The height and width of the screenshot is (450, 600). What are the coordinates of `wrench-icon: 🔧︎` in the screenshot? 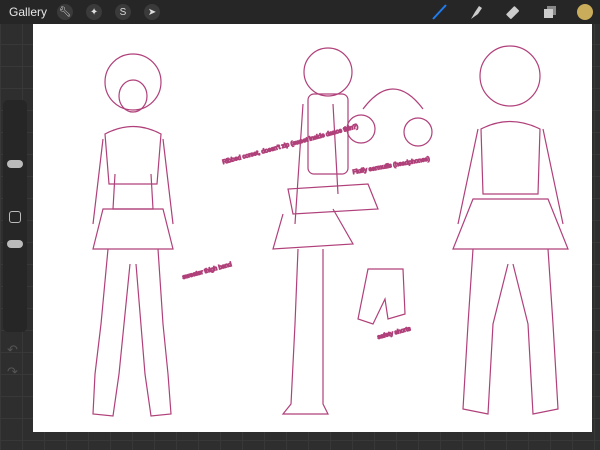 It's located at (65, 12).